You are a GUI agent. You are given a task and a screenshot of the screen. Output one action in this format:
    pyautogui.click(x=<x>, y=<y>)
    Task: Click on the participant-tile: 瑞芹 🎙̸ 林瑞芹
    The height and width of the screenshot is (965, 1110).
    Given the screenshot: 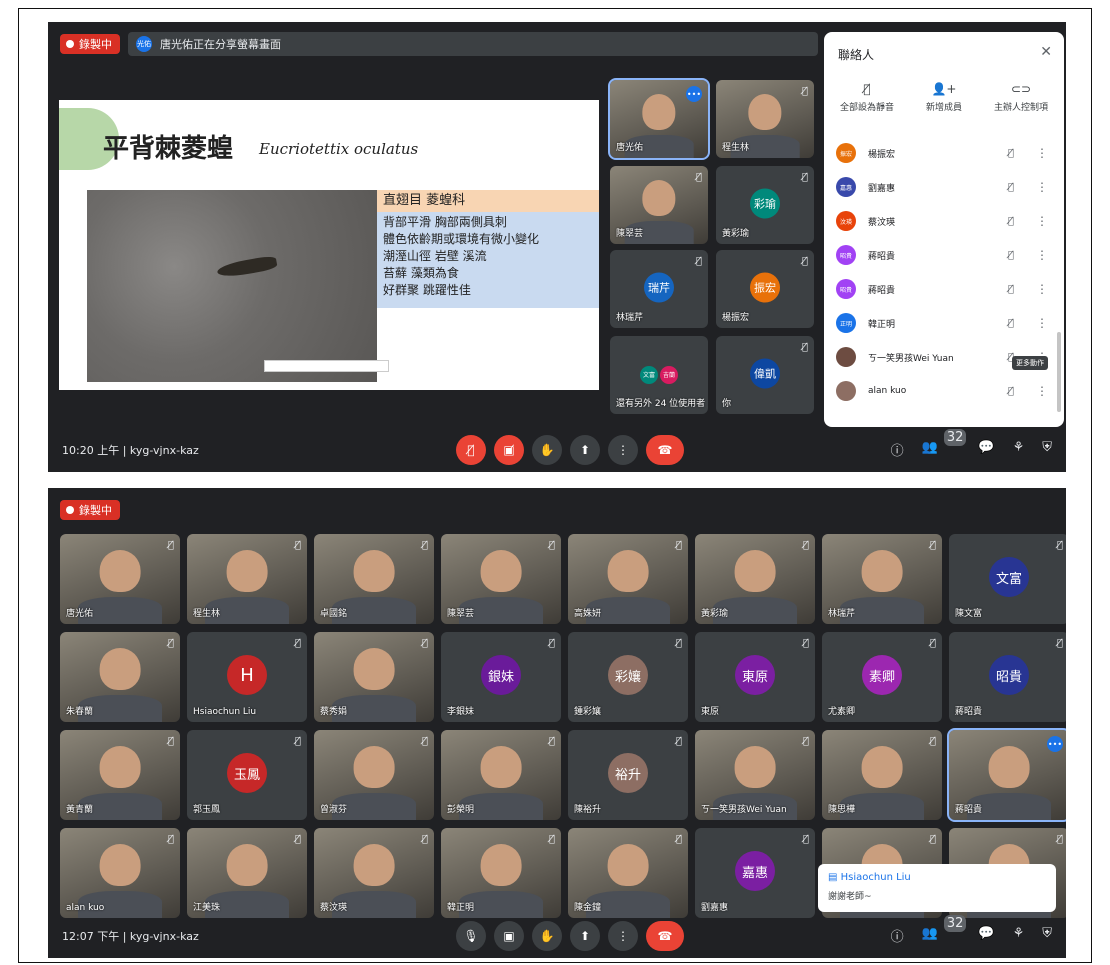 What is the action you would take?
    pyautogui.click(x=659, y=289)
    